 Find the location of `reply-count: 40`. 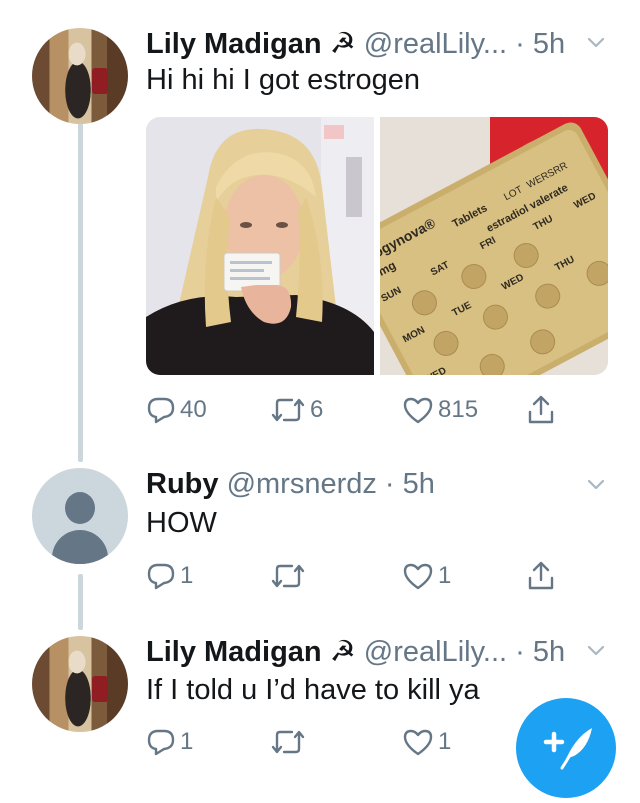

reply-count: 40 is located at coordinates (193, 409).